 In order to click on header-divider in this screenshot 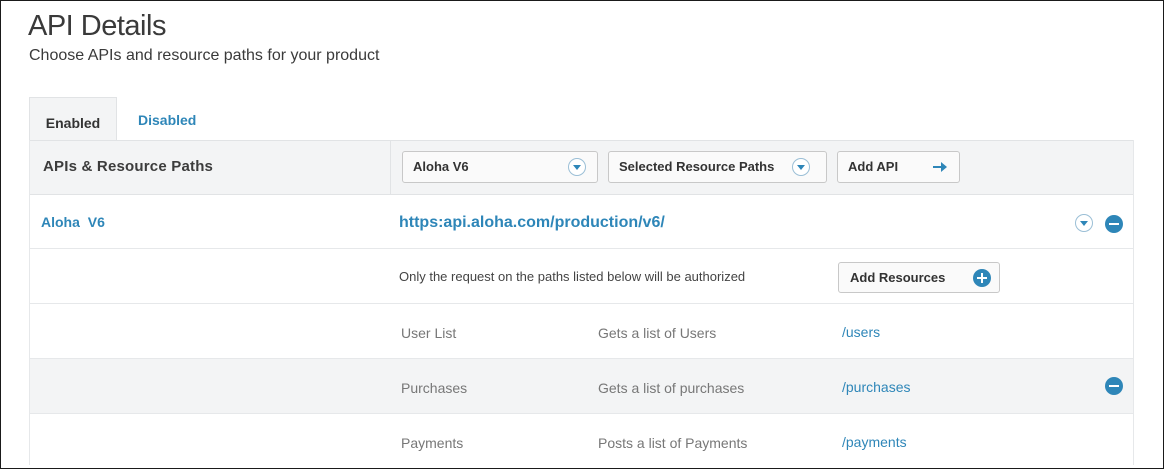, I will do `click(390, 168)`.